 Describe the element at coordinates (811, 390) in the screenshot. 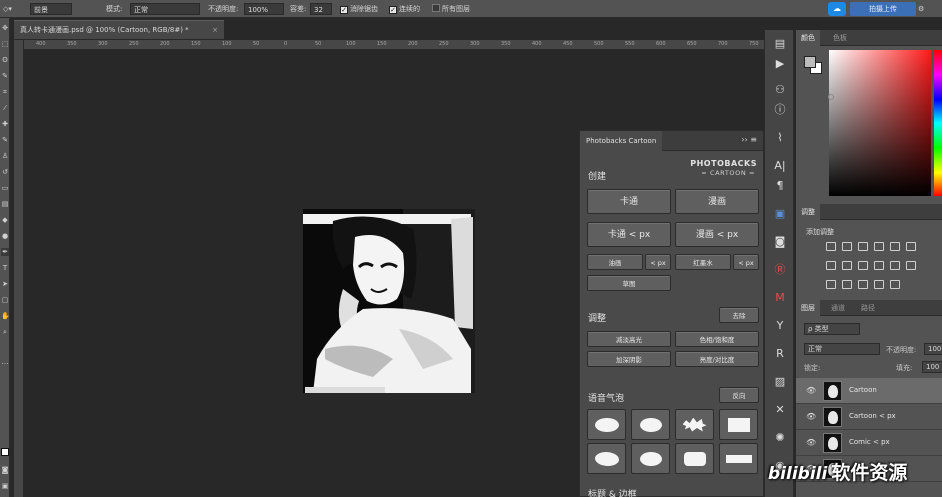

I see `visibility-eye-icon: 👁` at that location.